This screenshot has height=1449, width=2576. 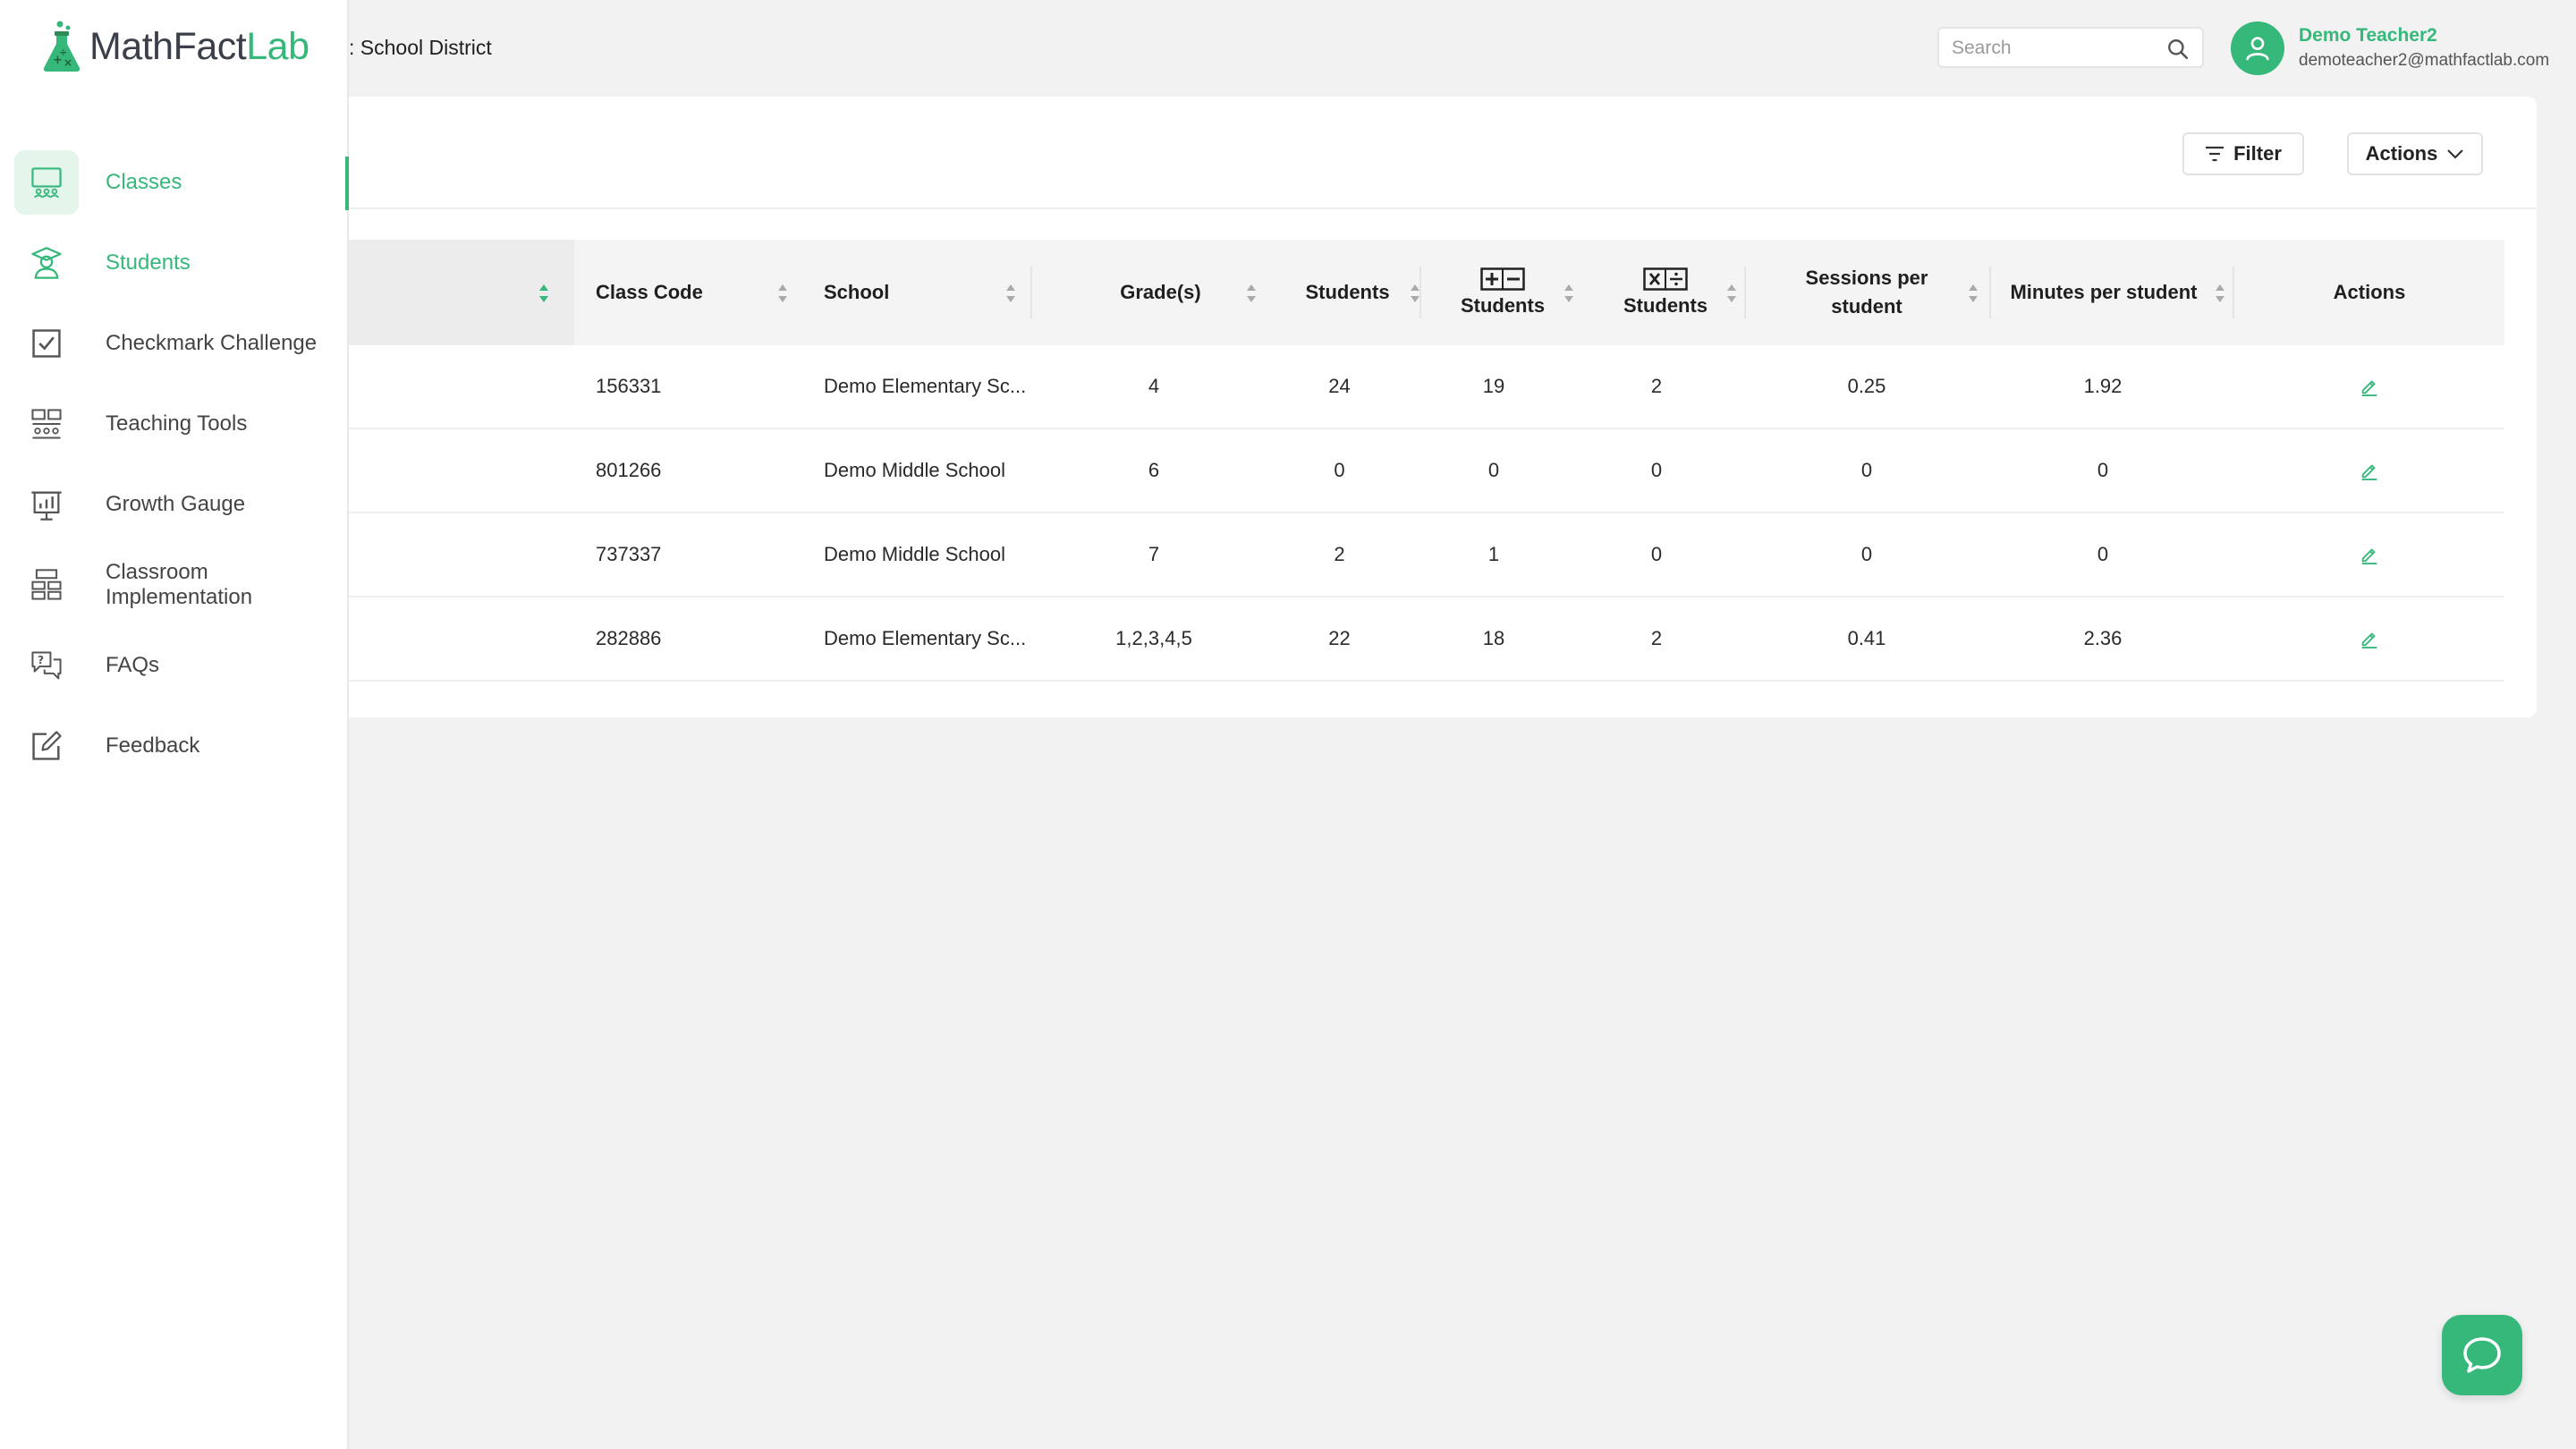 I want to click on column-header-students: Students, so click(x=1347, y=292).